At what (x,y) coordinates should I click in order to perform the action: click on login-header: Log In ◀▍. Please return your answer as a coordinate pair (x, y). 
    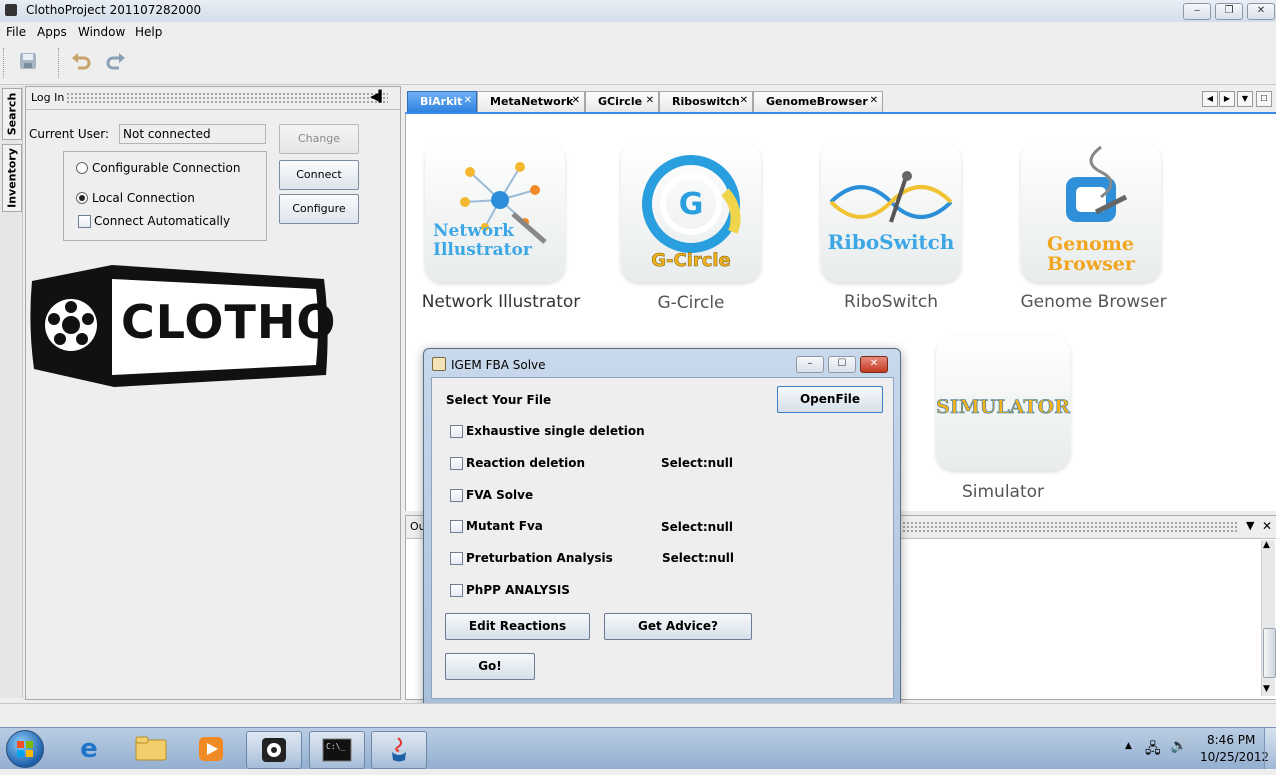
    Looking at the image, I should click on (213, 98).